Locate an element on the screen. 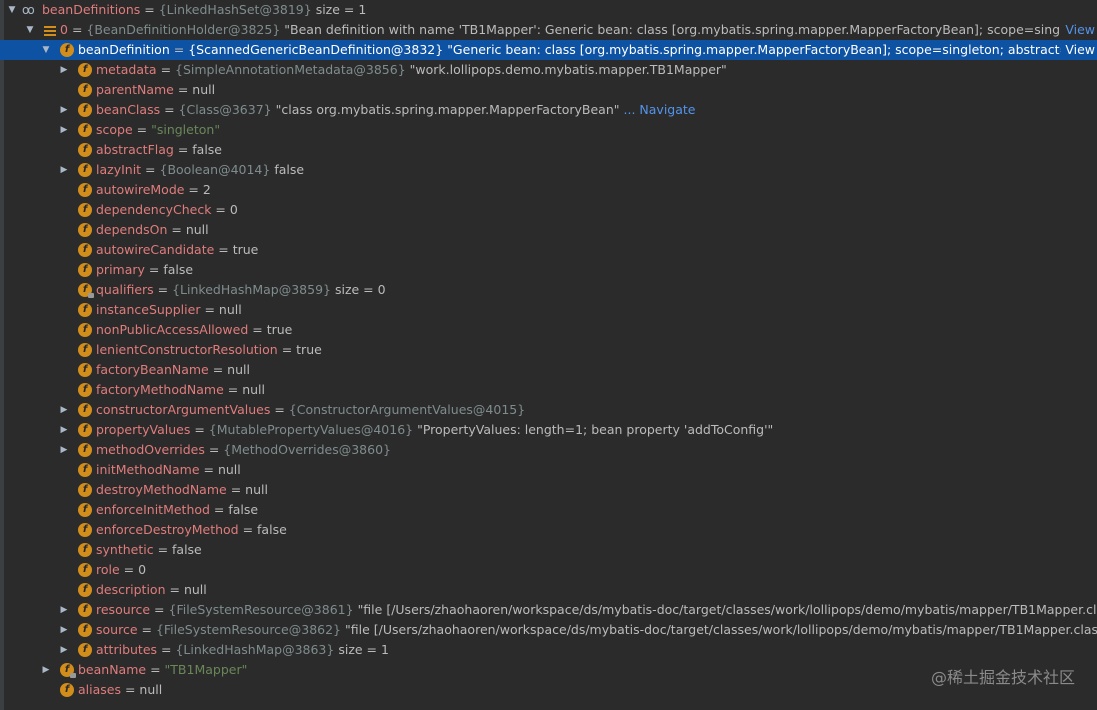 This screenshot has height=710, width=1097. variable-ref: {FileSystemResource@3862} is located at coordinates (248, 629).